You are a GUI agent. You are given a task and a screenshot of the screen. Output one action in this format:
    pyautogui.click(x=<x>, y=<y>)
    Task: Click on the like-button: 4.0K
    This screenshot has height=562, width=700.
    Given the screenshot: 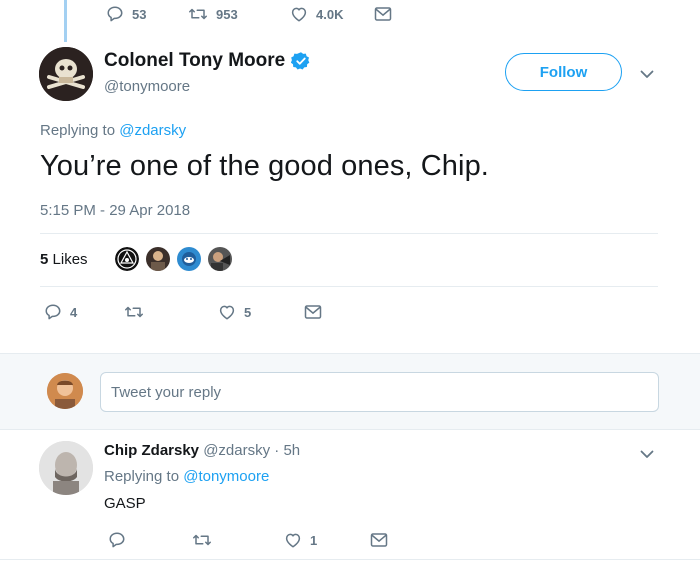 What is the action you would take?
    pyautogui.click(x=332, y=14)
    